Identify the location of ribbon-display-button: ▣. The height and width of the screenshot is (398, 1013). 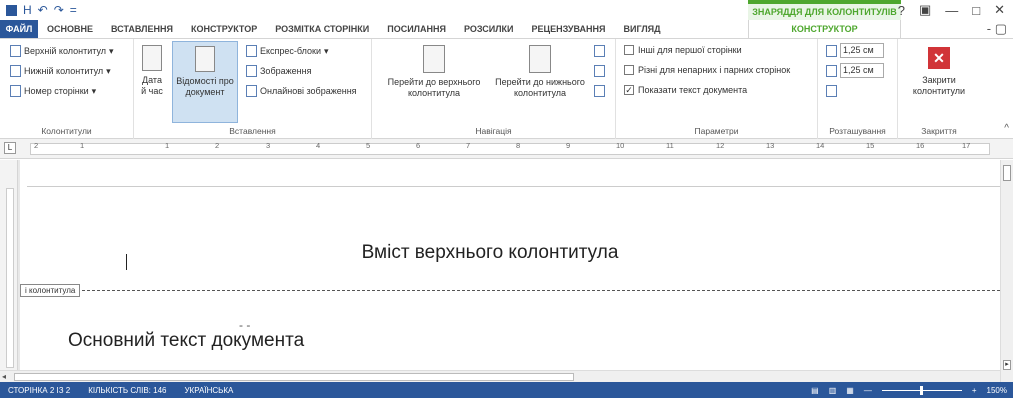
(925, 10).